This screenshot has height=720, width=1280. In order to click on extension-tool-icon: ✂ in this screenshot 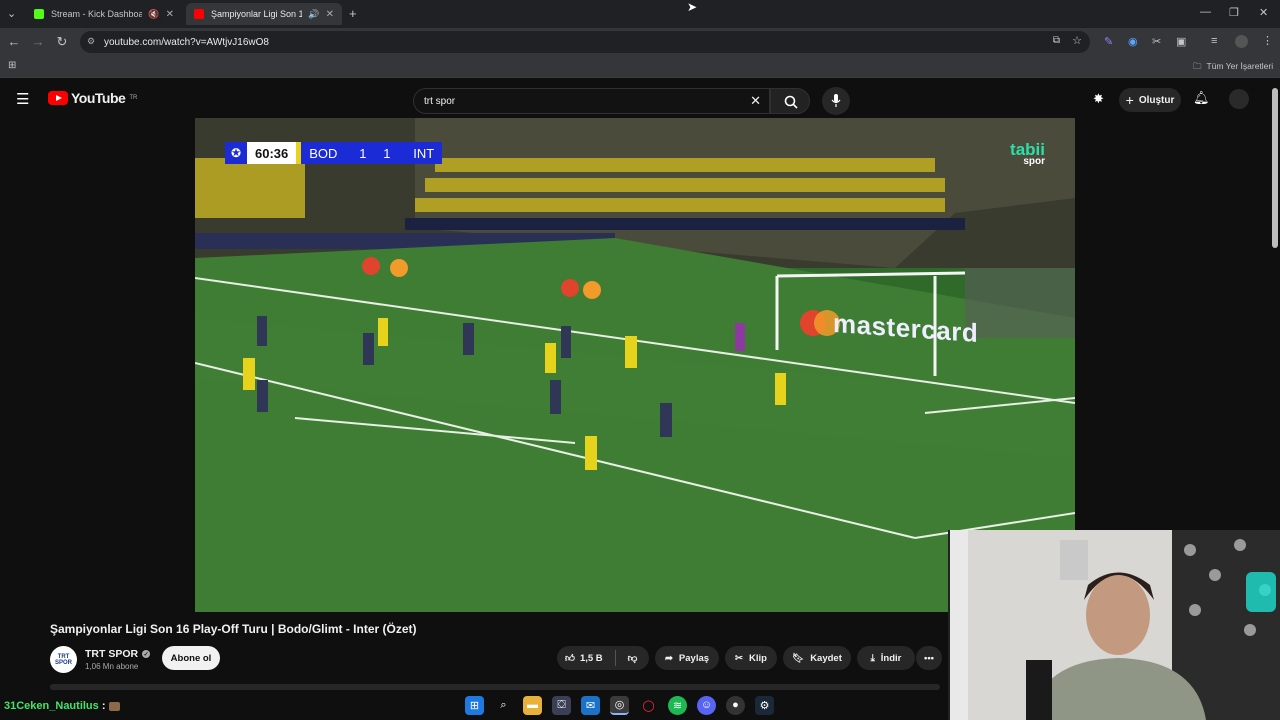, I will do `click(1156, 41)`.